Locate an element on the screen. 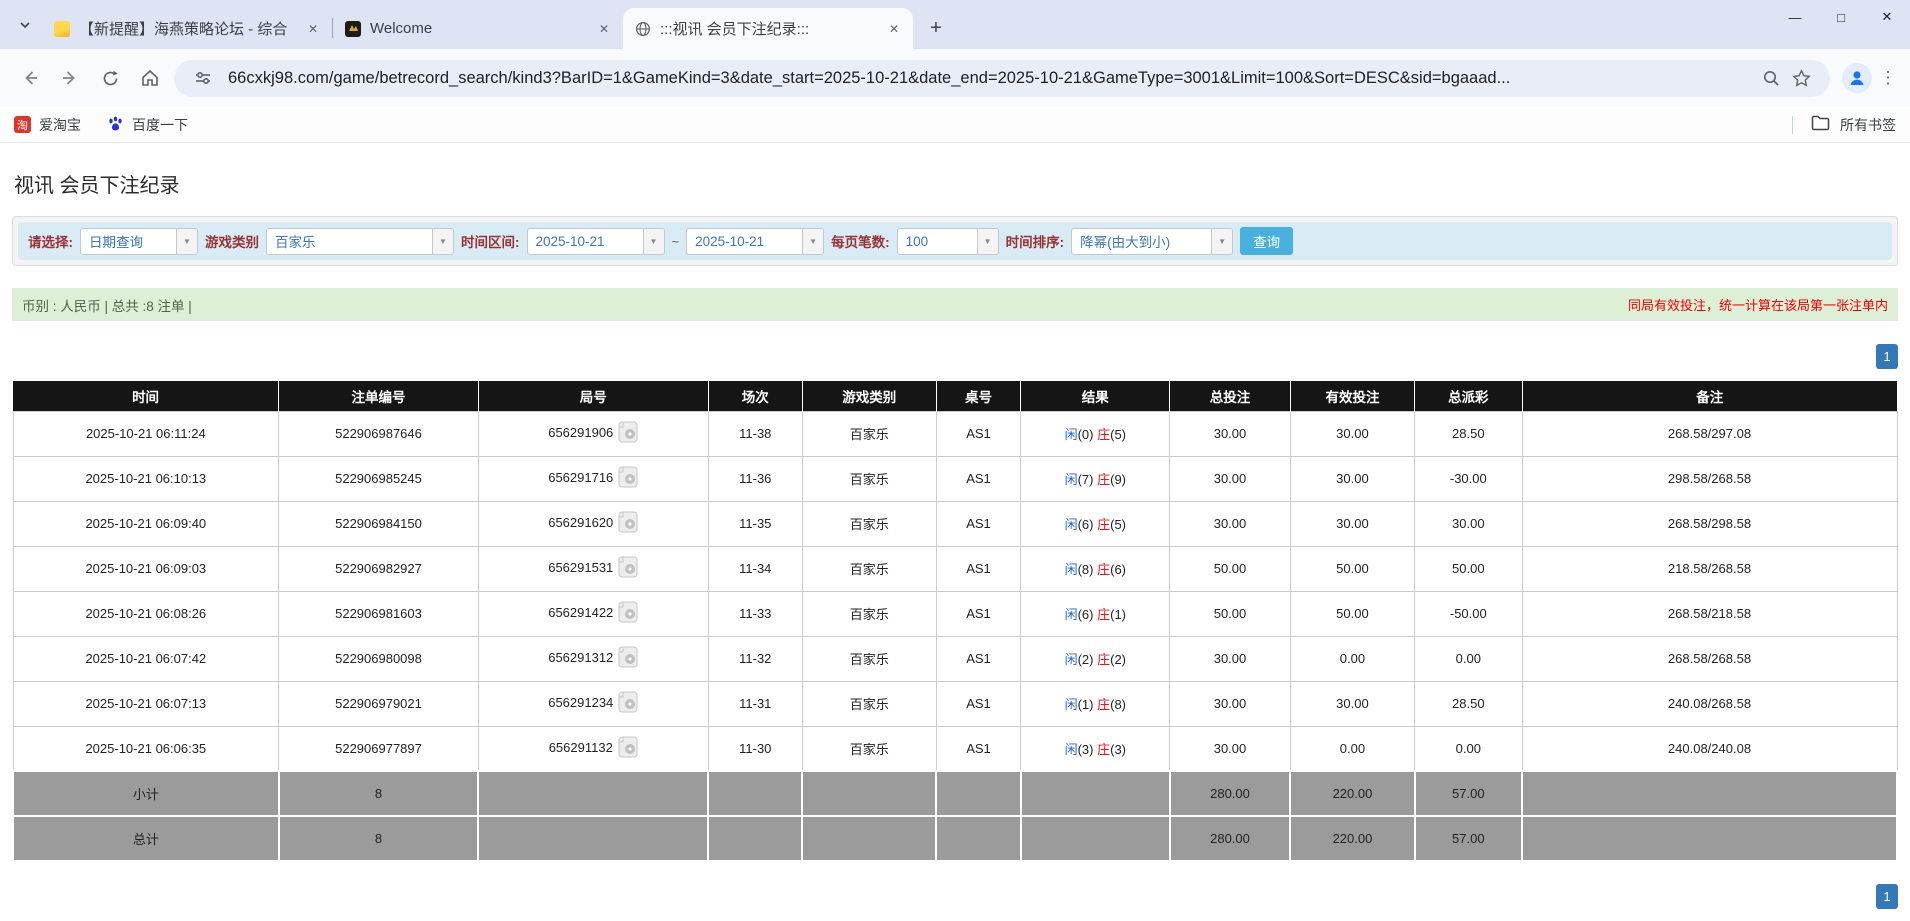 This screenshot has width=1910, height=921. chevron-down-icon is located at coordinates (25, 25).